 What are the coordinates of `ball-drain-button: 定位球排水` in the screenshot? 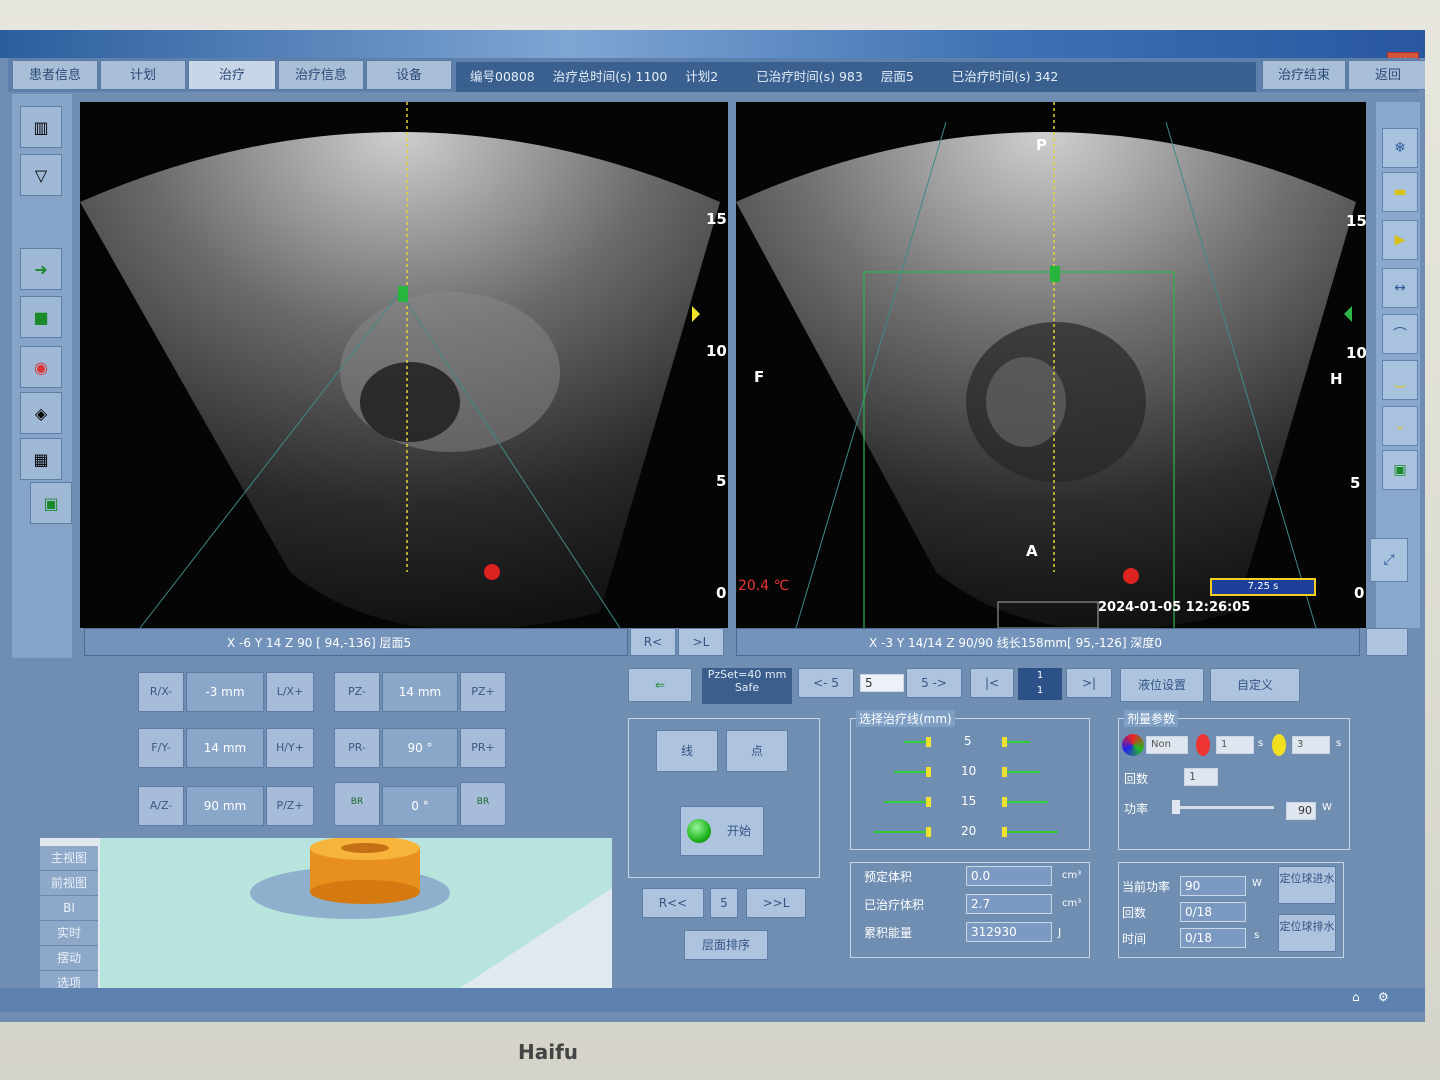 It's located at (1307, 933).